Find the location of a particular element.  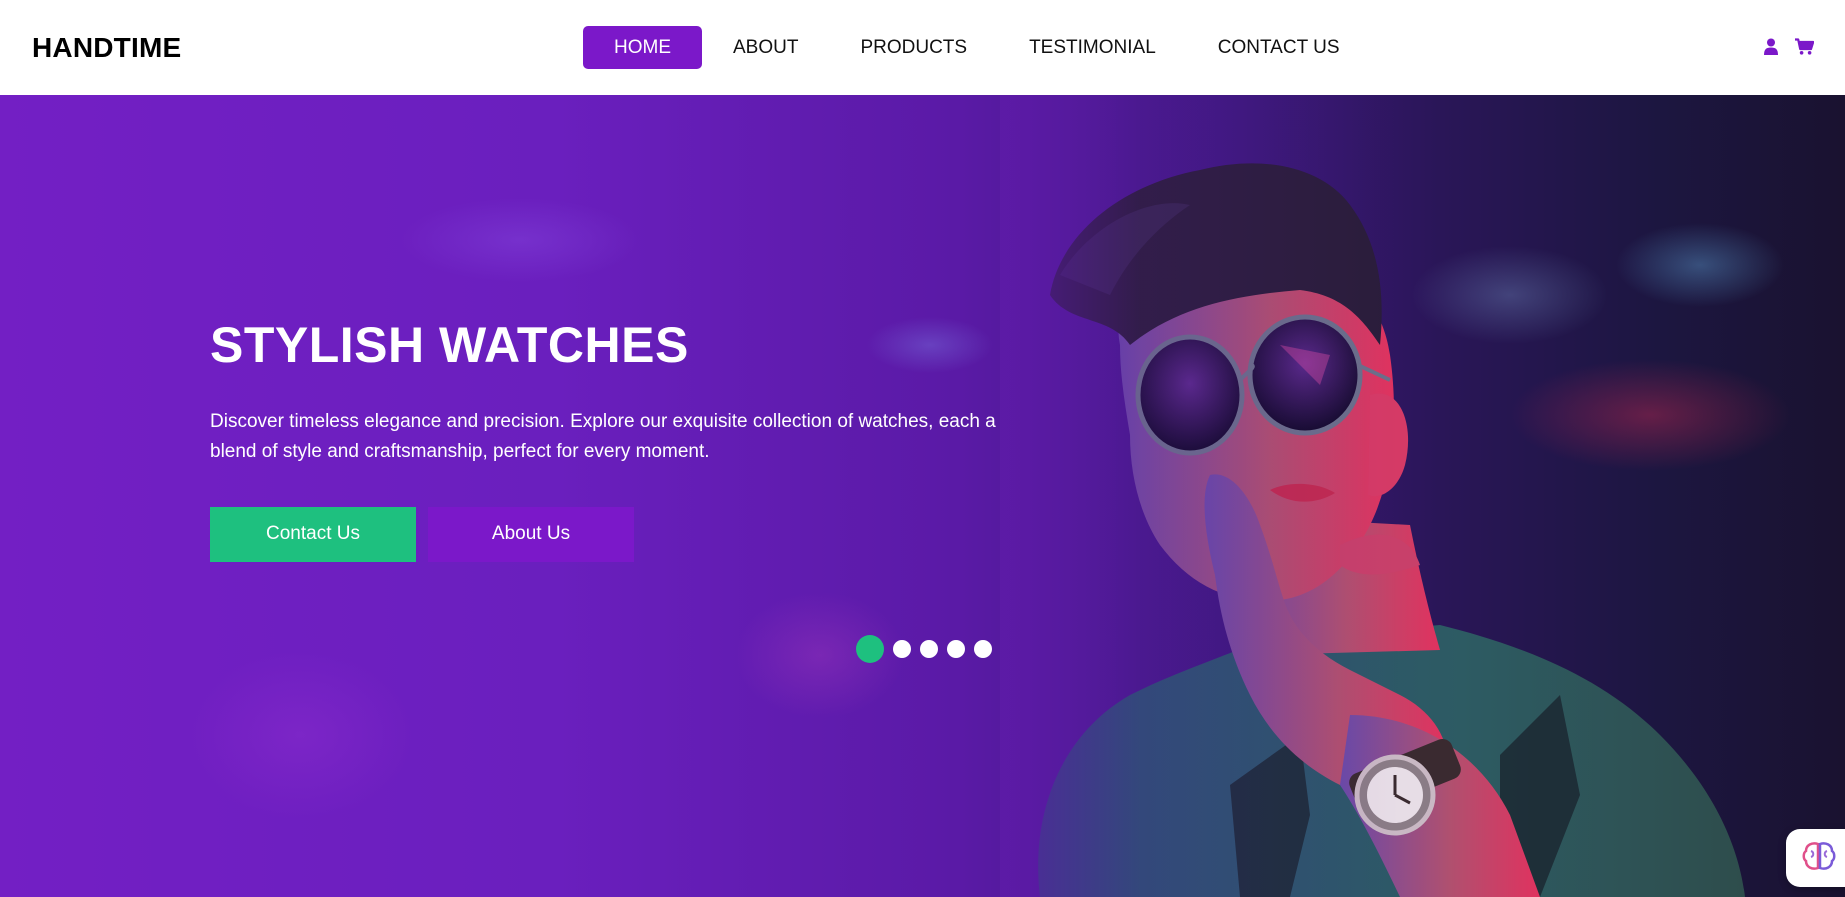

brain-assistant-icon is located at coordinates (1819, 858).